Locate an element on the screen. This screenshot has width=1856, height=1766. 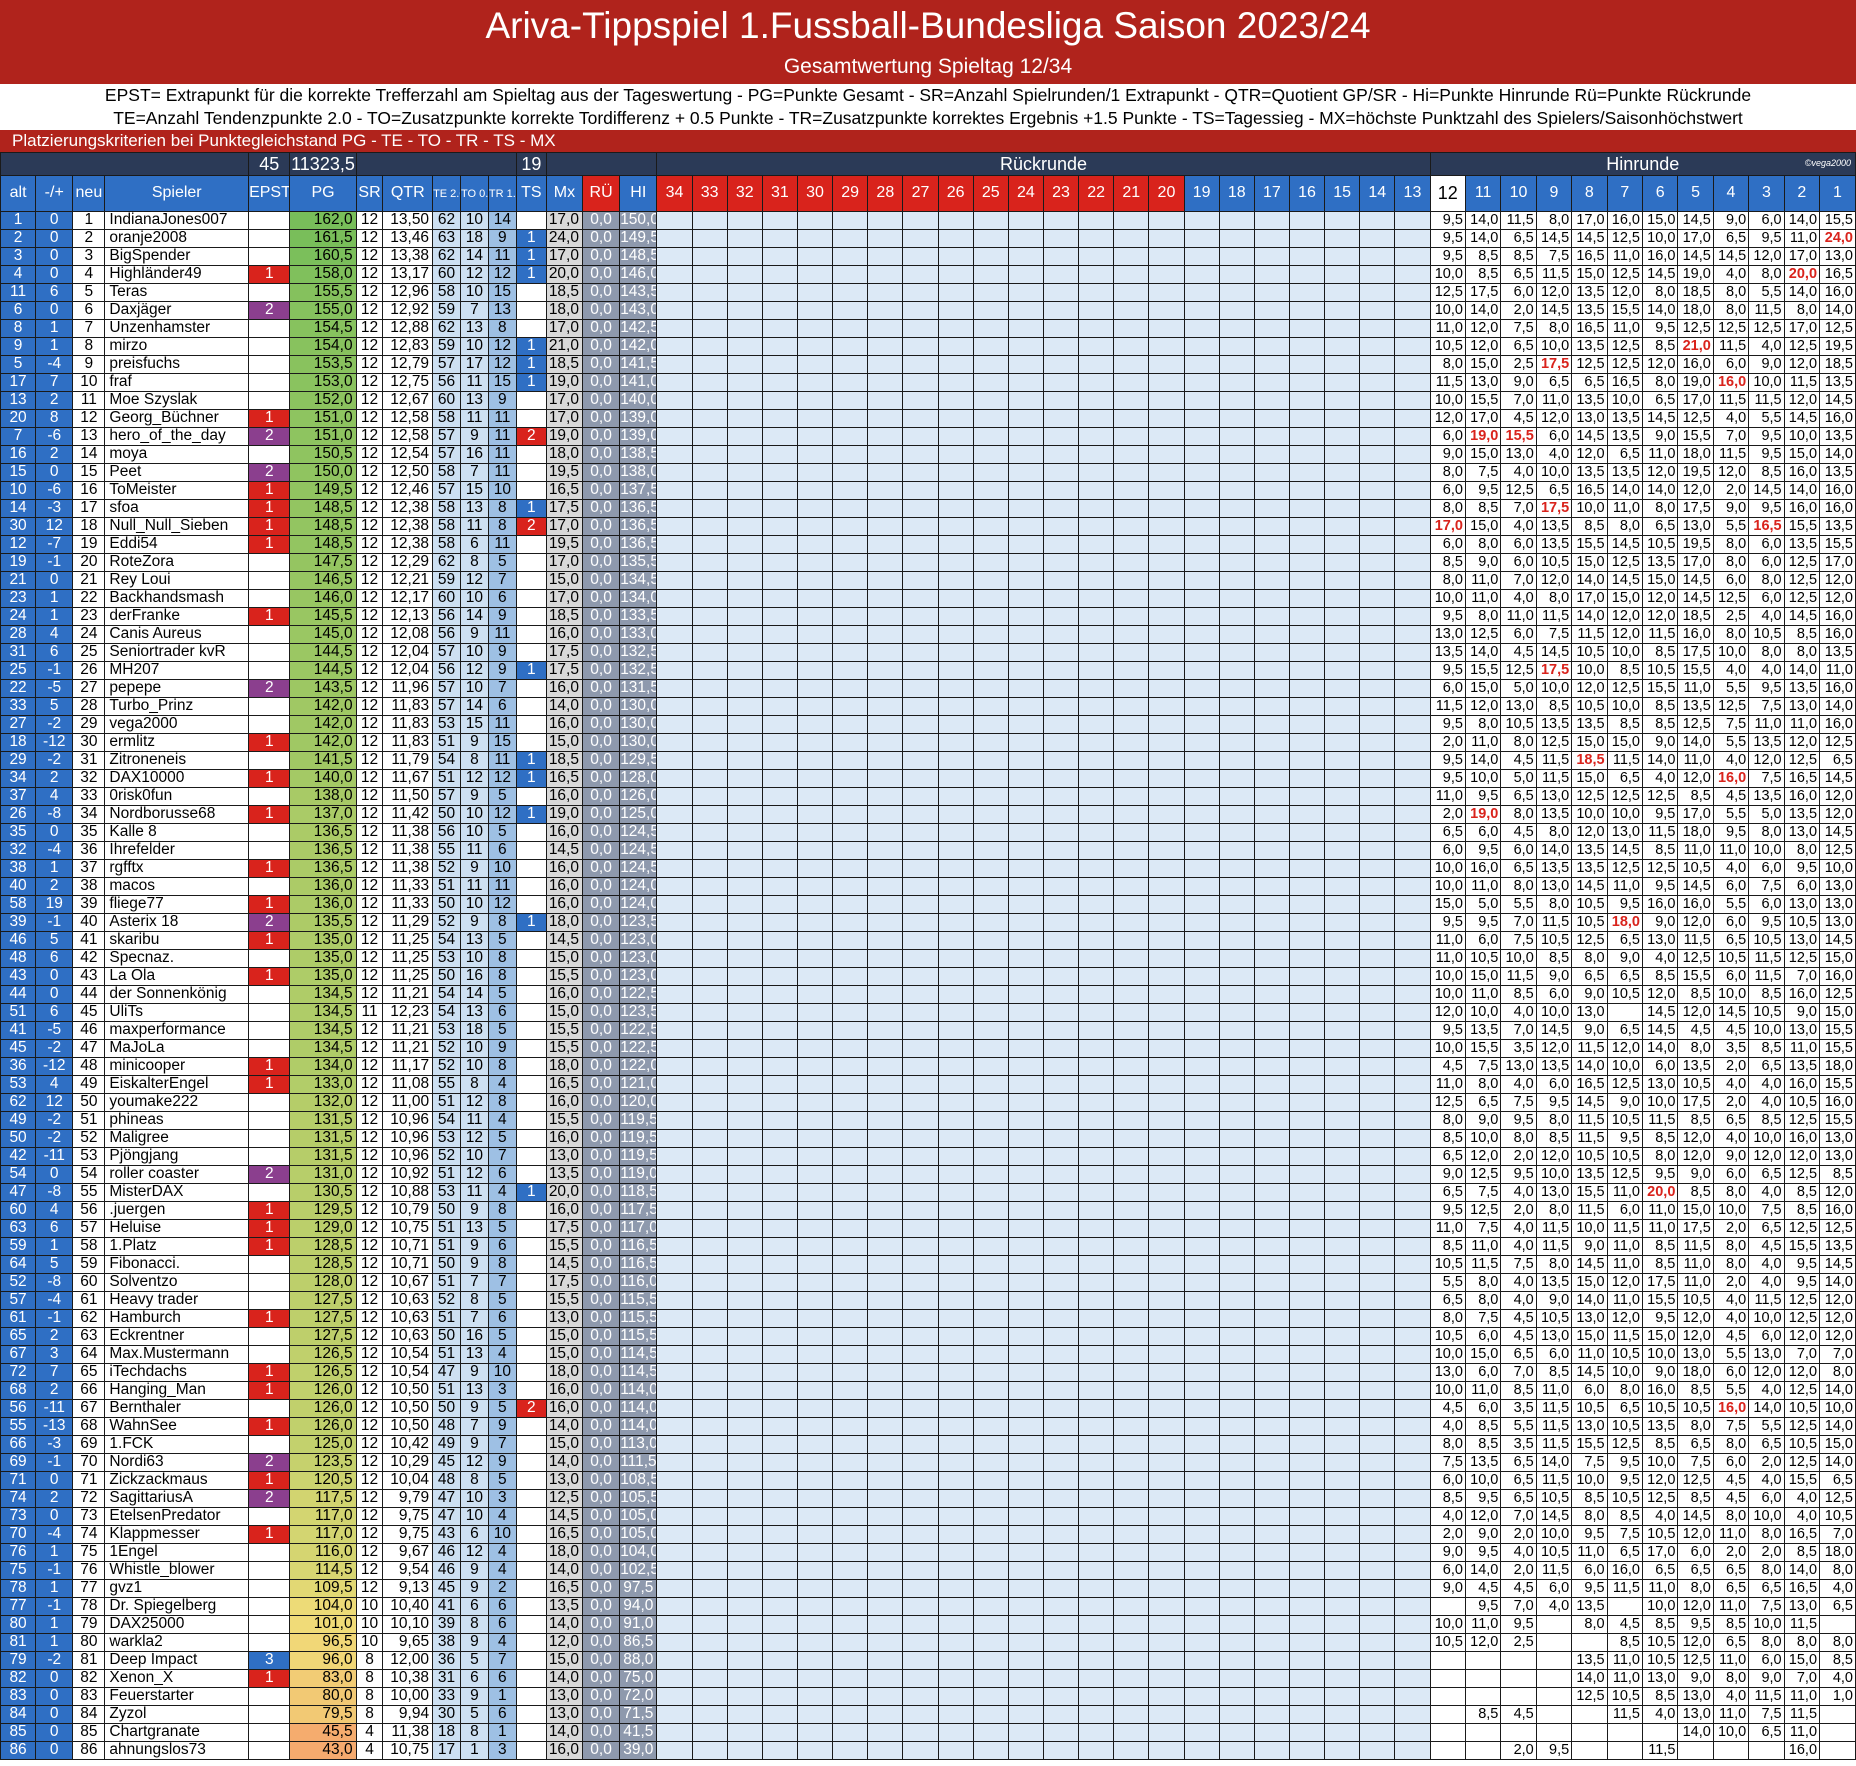
col-day-22: 22 is located at coordinates (1096, 193).